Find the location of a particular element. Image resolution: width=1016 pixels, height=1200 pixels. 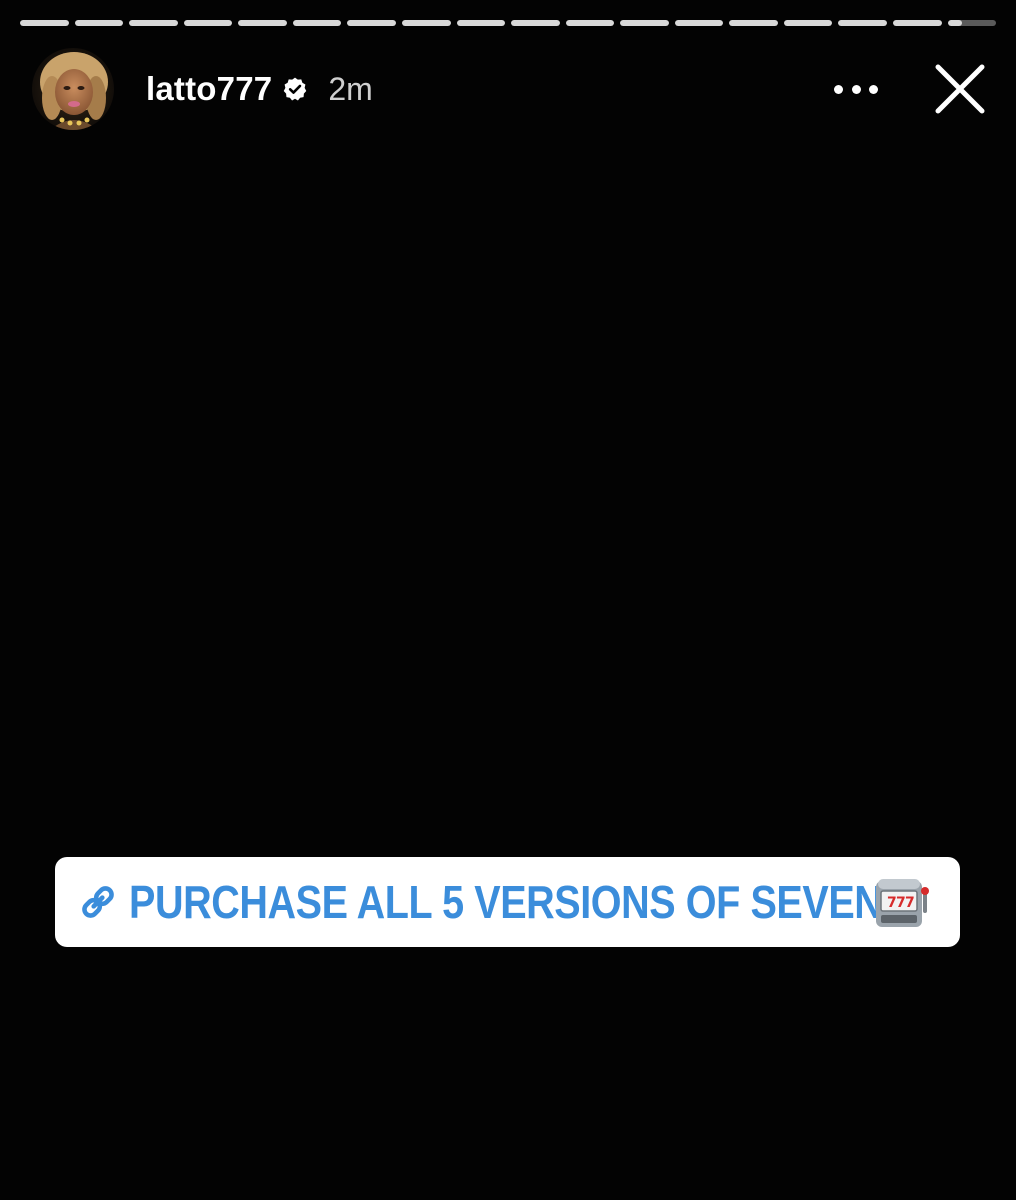

profile-avatar is located at coordinates (73, 89).